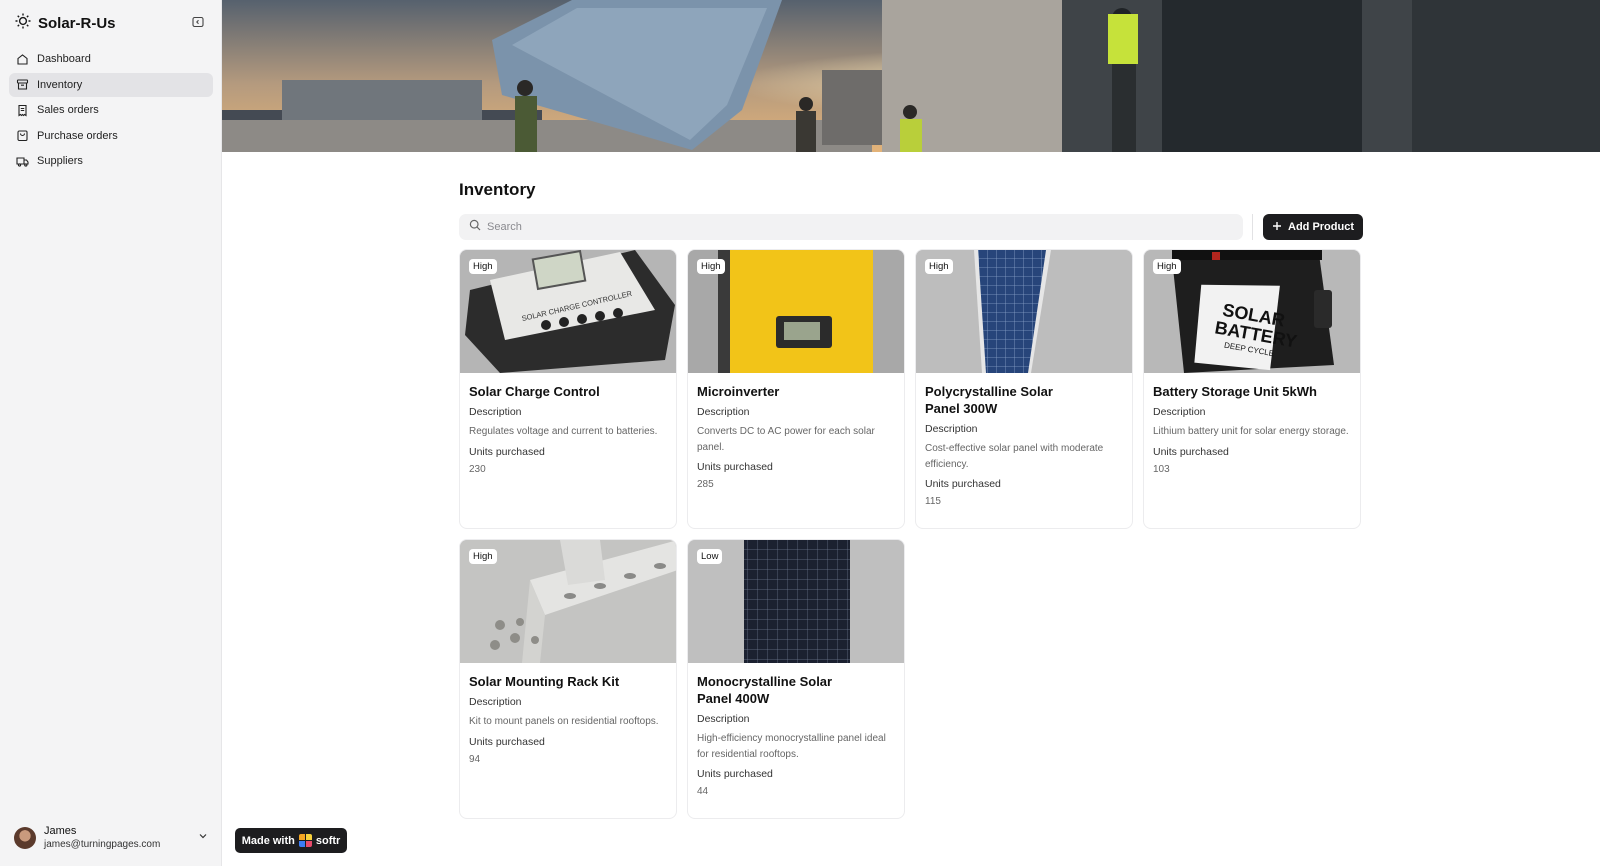  I want to click on brand: Solar-R-Us, so click(65, 23).